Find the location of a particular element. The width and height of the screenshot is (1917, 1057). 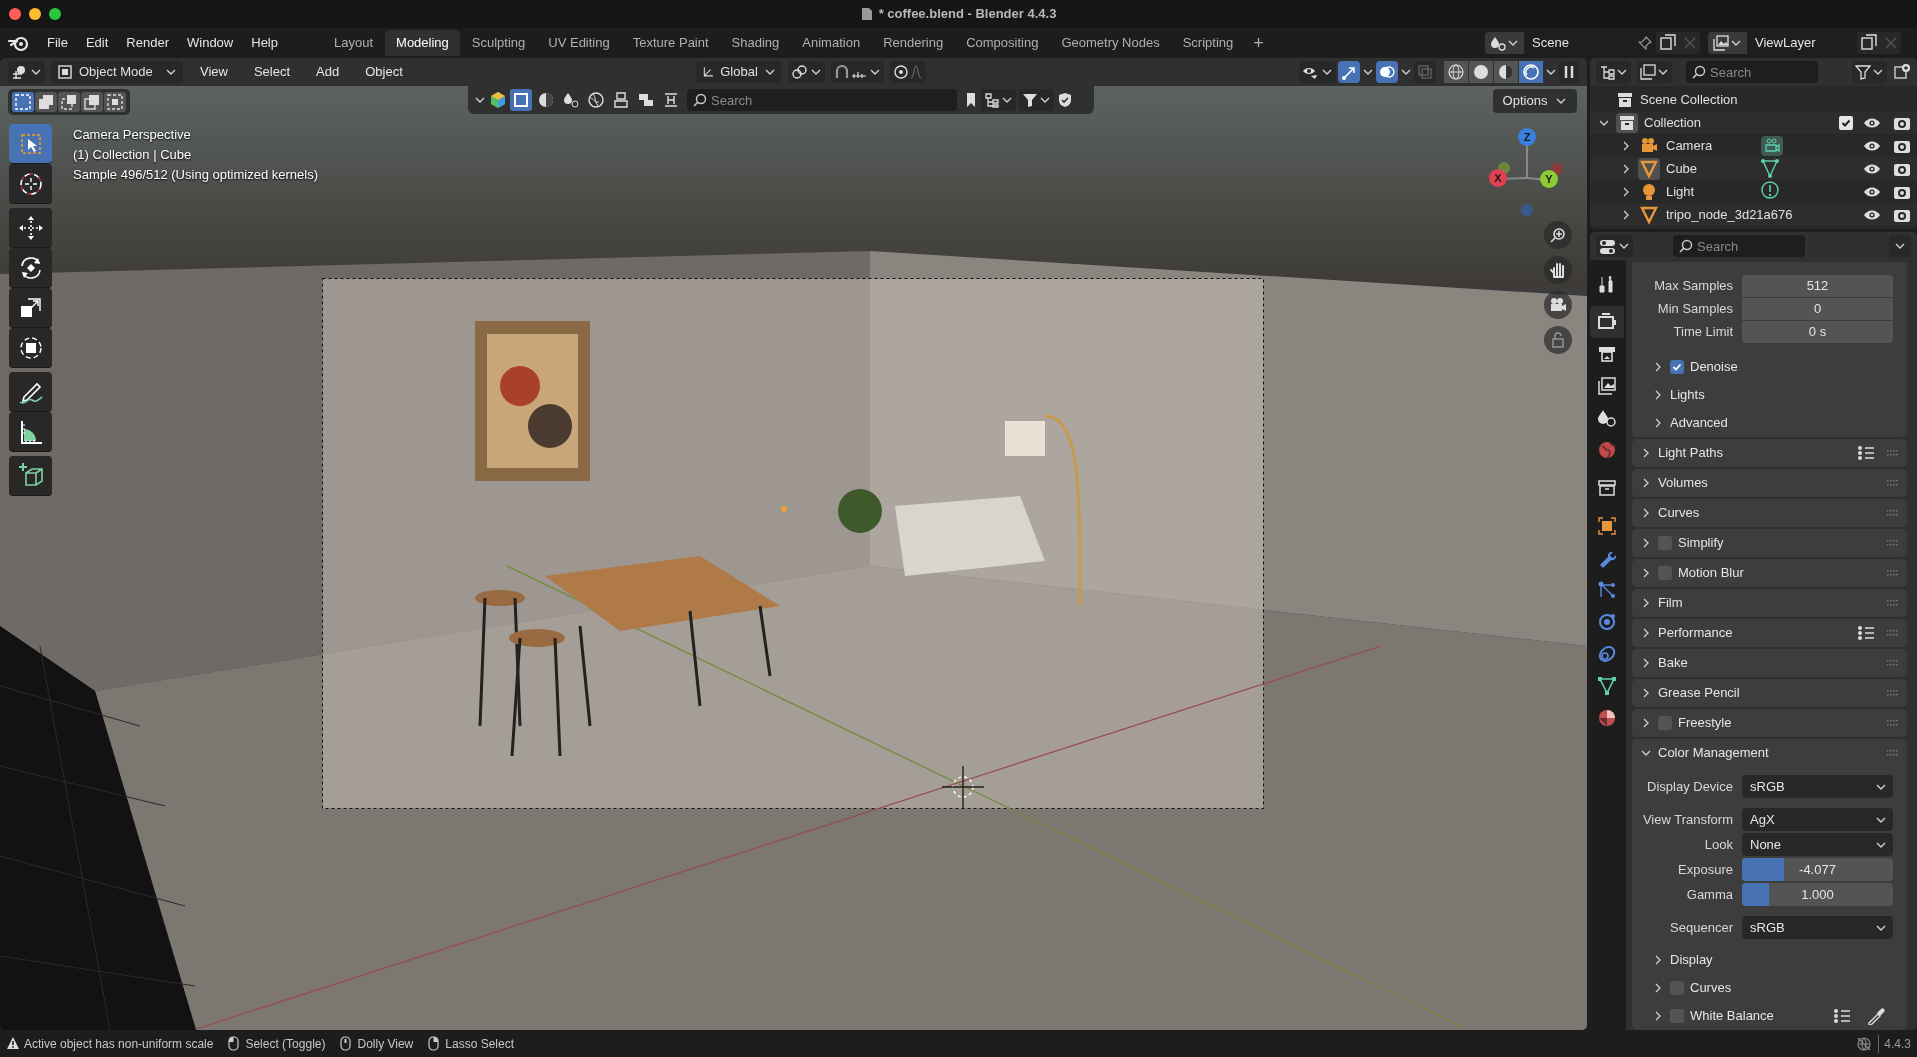

status-text: Dolly View is located at coordinates (385, 1044).